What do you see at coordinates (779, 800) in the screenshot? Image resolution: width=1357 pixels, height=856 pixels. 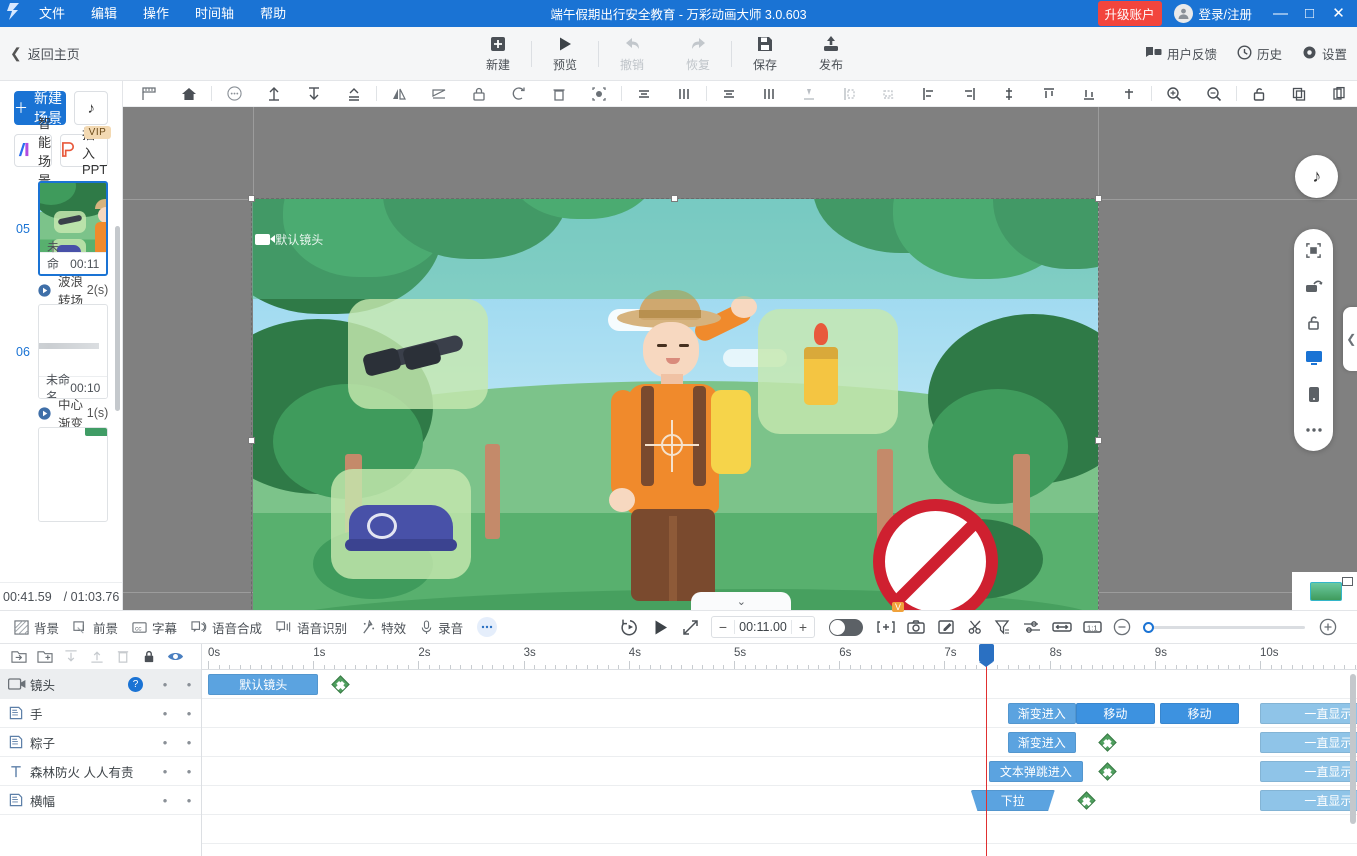 I see `track-row: 下拉 一直显示` at bounding box center [779, 800].